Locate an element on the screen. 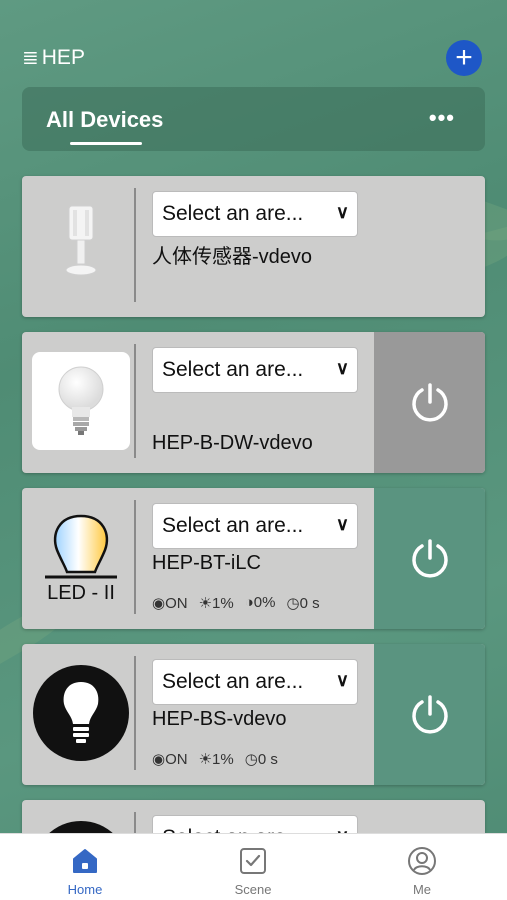 The width and height of the screenshot is (507, 900). nav-scene-label: Scene is located at coordinates (253, 889).